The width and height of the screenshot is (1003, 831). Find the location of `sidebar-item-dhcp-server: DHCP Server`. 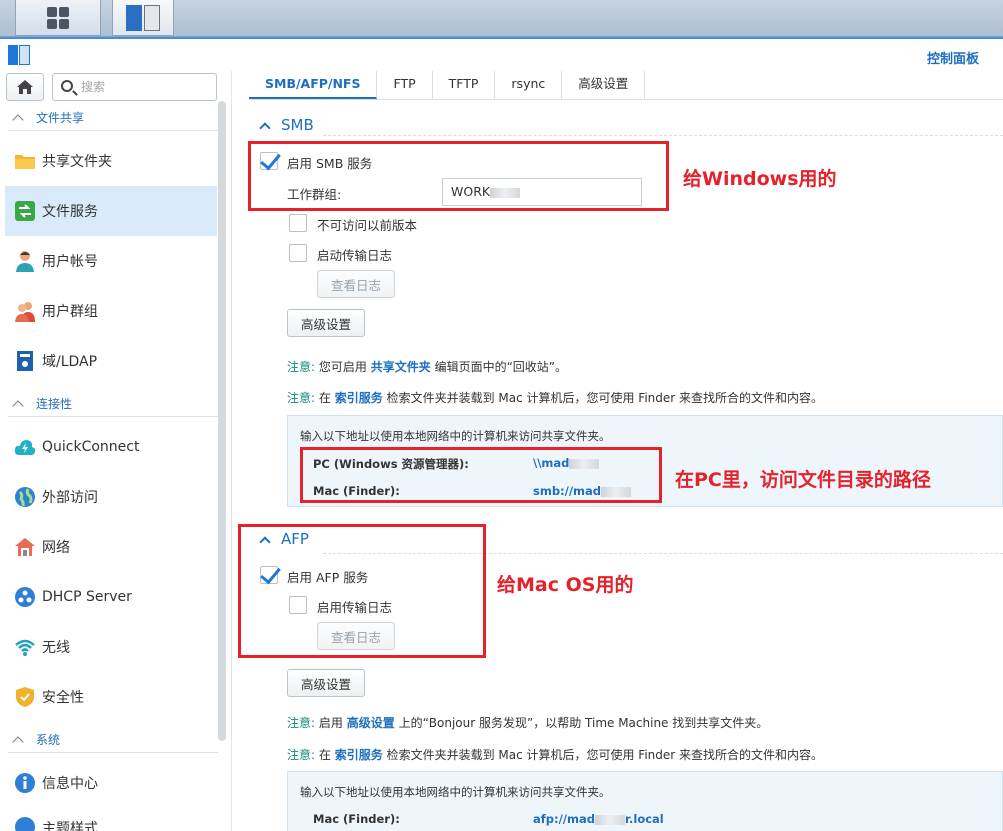

sidebar-item-dhcp-server: DHCP Server is located at coordinates (111, 597).